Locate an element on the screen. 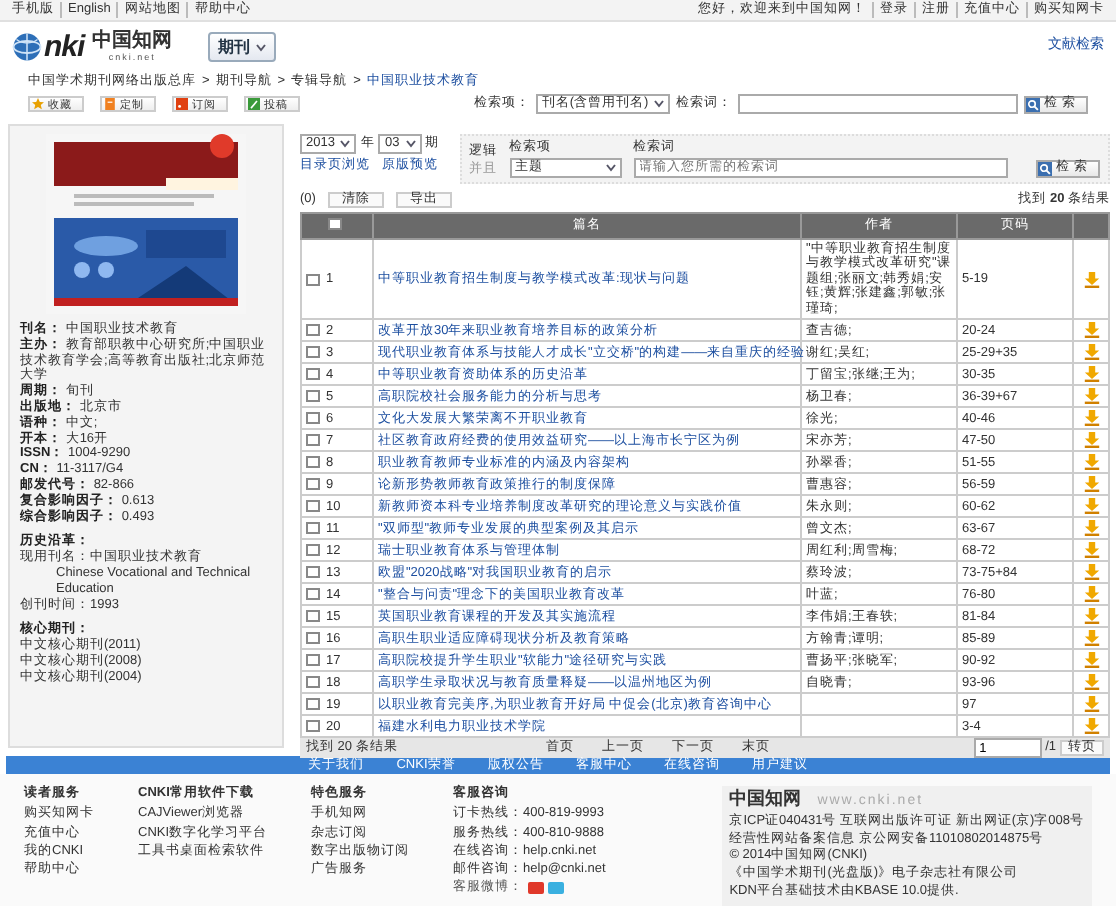  globe-icon is located at coordinates (27, 47).